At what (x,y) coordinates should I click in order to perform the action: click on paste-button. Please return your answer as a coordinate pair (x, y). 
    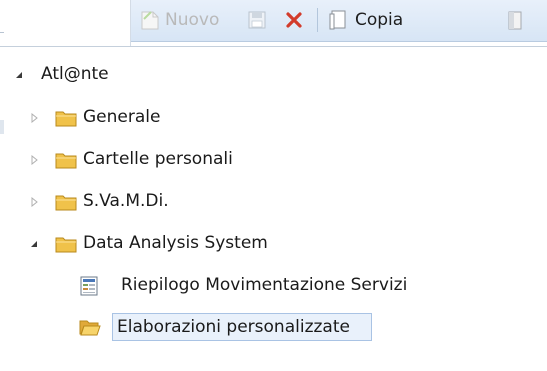
    Looking at the image, I should click on (515, 20).